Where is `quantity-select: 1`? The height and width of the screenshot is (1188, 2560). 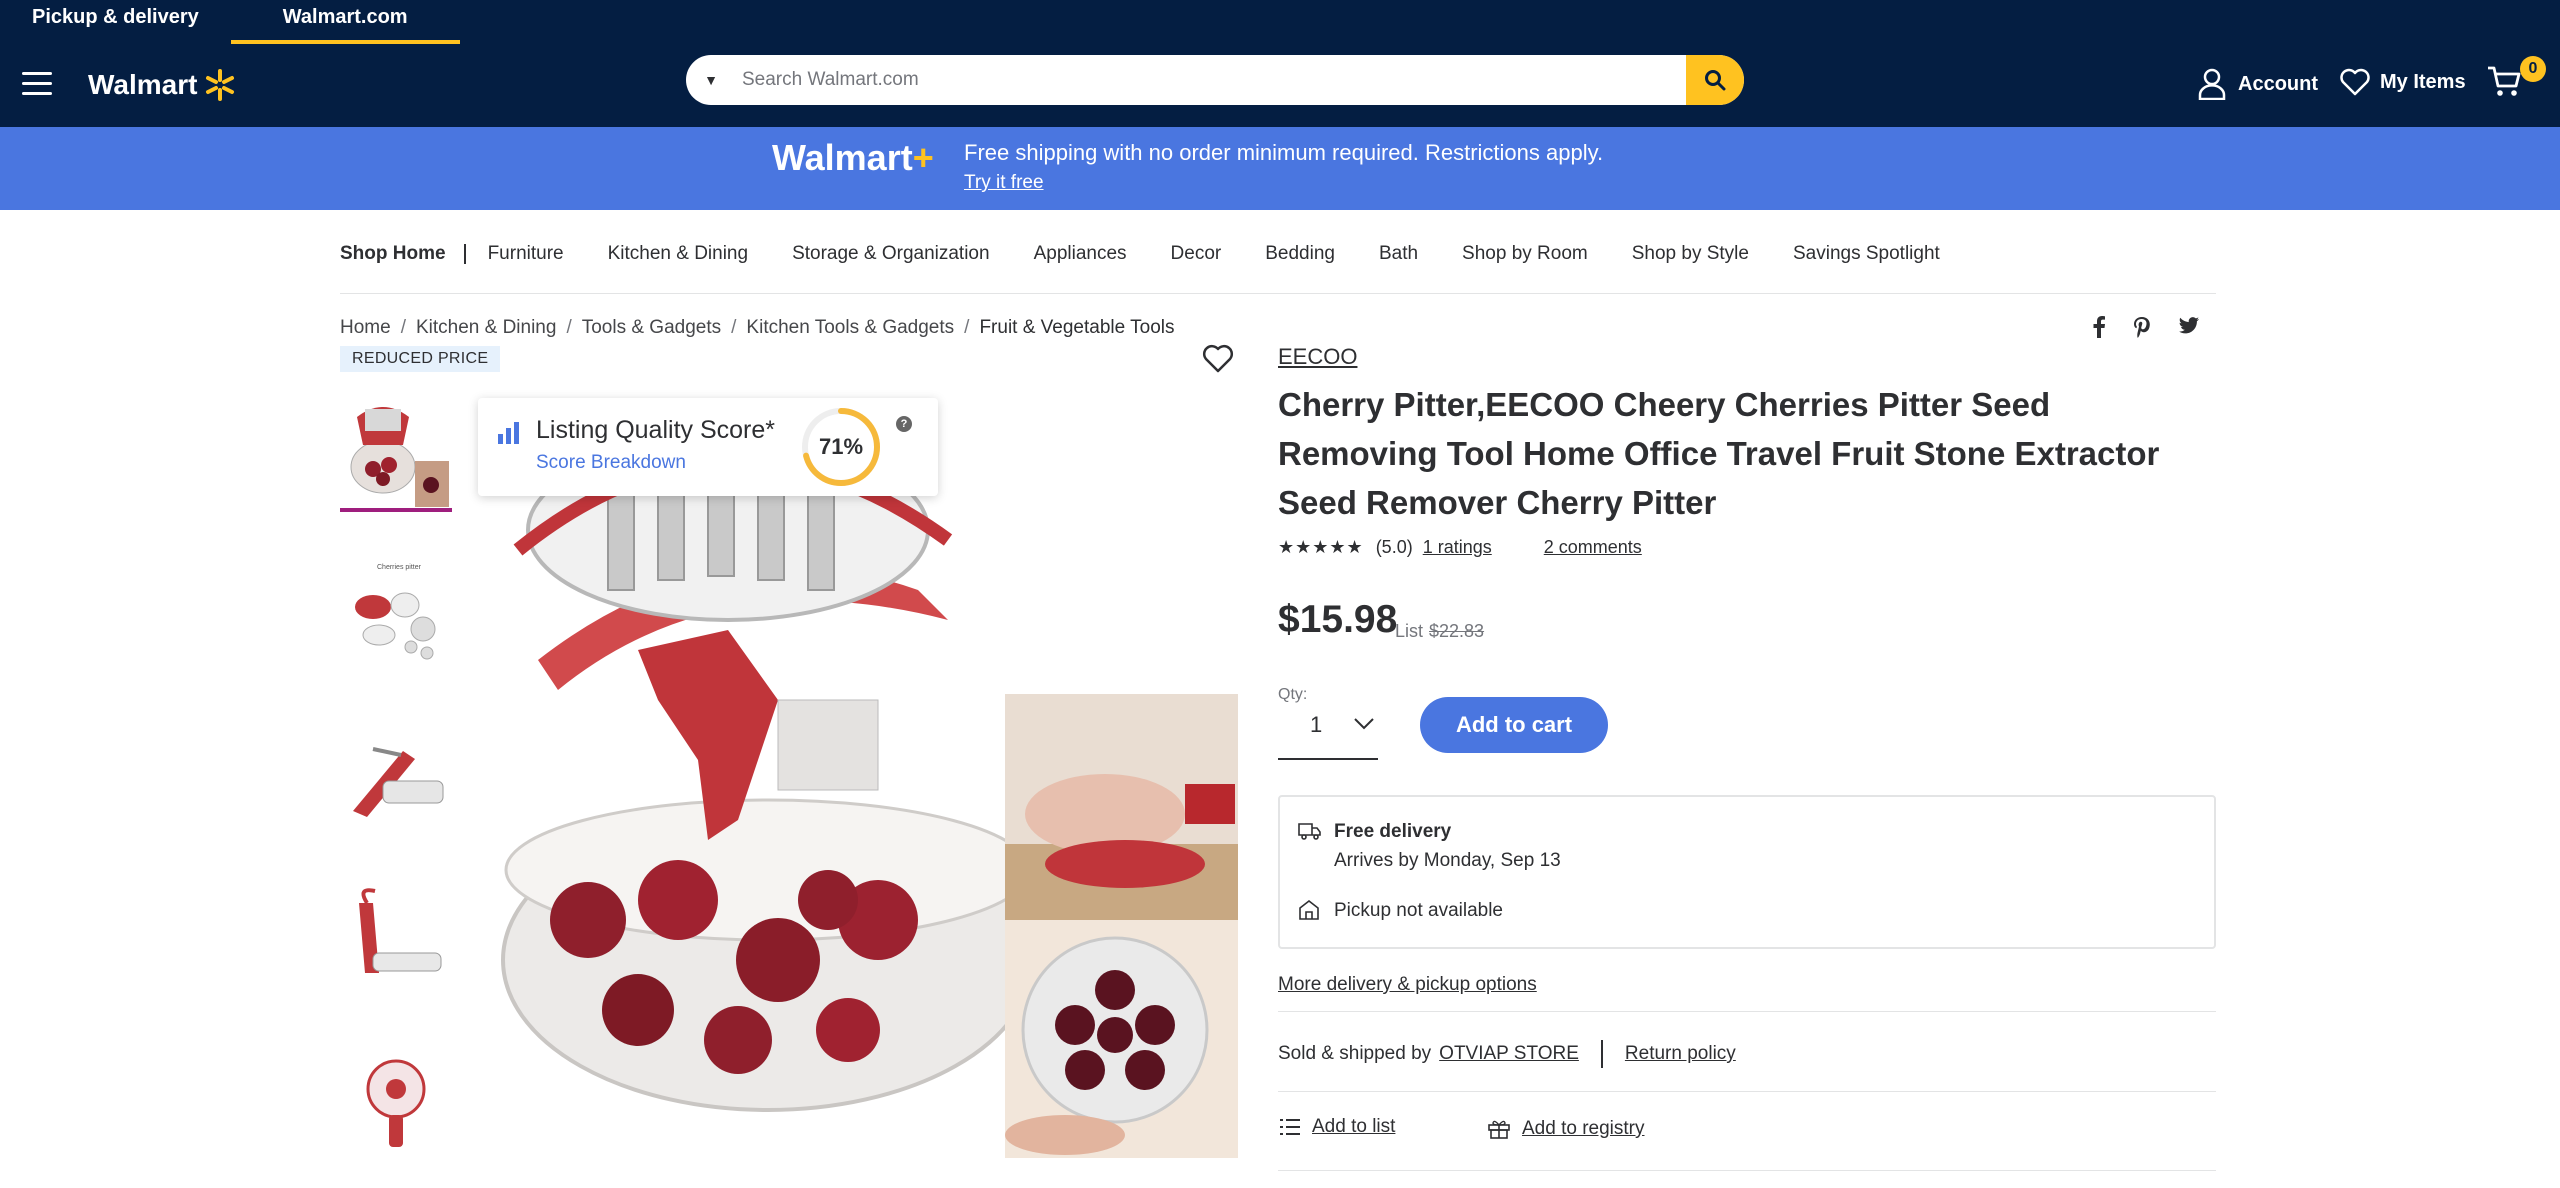 quantity-select: 1 is located at coordinates (1328, 730).